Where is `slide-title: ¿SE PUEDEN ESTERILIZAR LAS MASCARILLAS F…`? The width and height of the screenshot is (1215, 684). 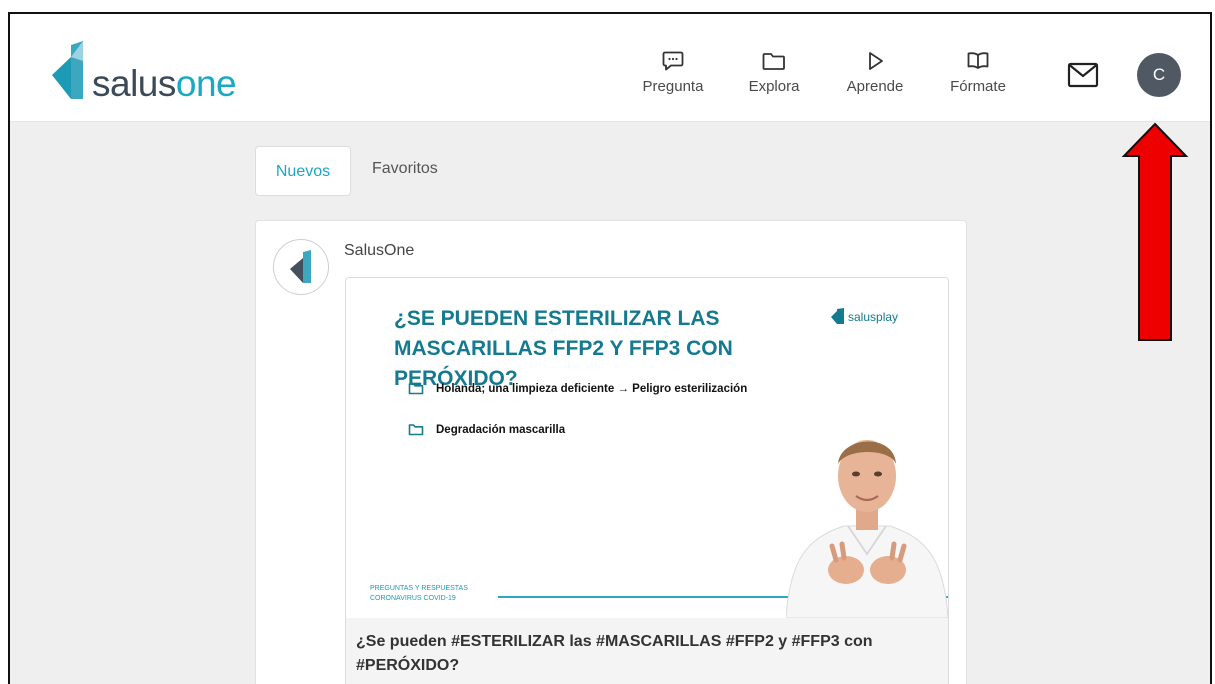
slide-title: ¿SE PUEDEN ESTERILIZAR LAS MASCARILLAS F… is located at coordinates (563, 348).